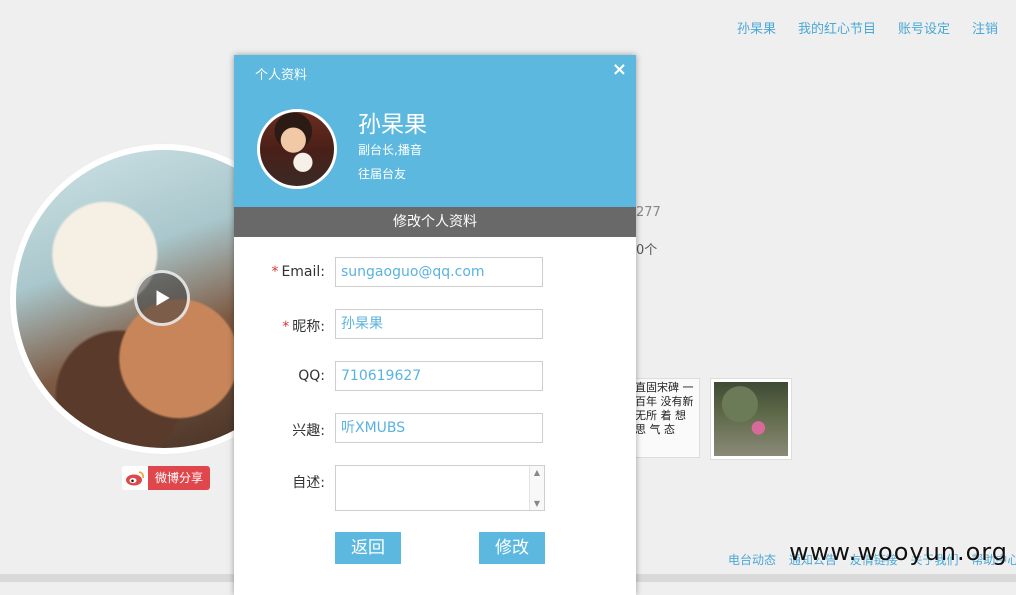 The image size is (1016, 595). I want to click on user-status: 往届台友, so click(382, 174).